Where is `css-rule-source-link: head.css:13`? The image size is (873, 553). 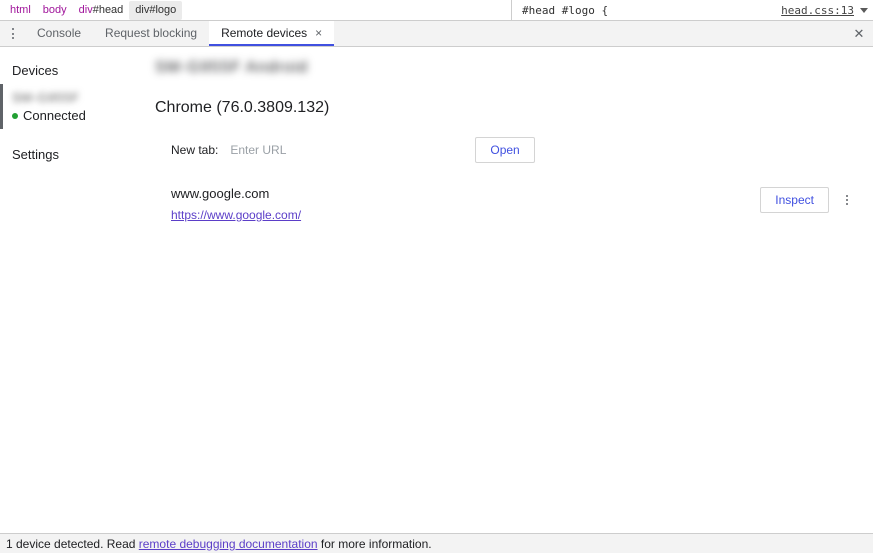 css-rule-source-link: head.css:13 is located at coordinates (817, 10).